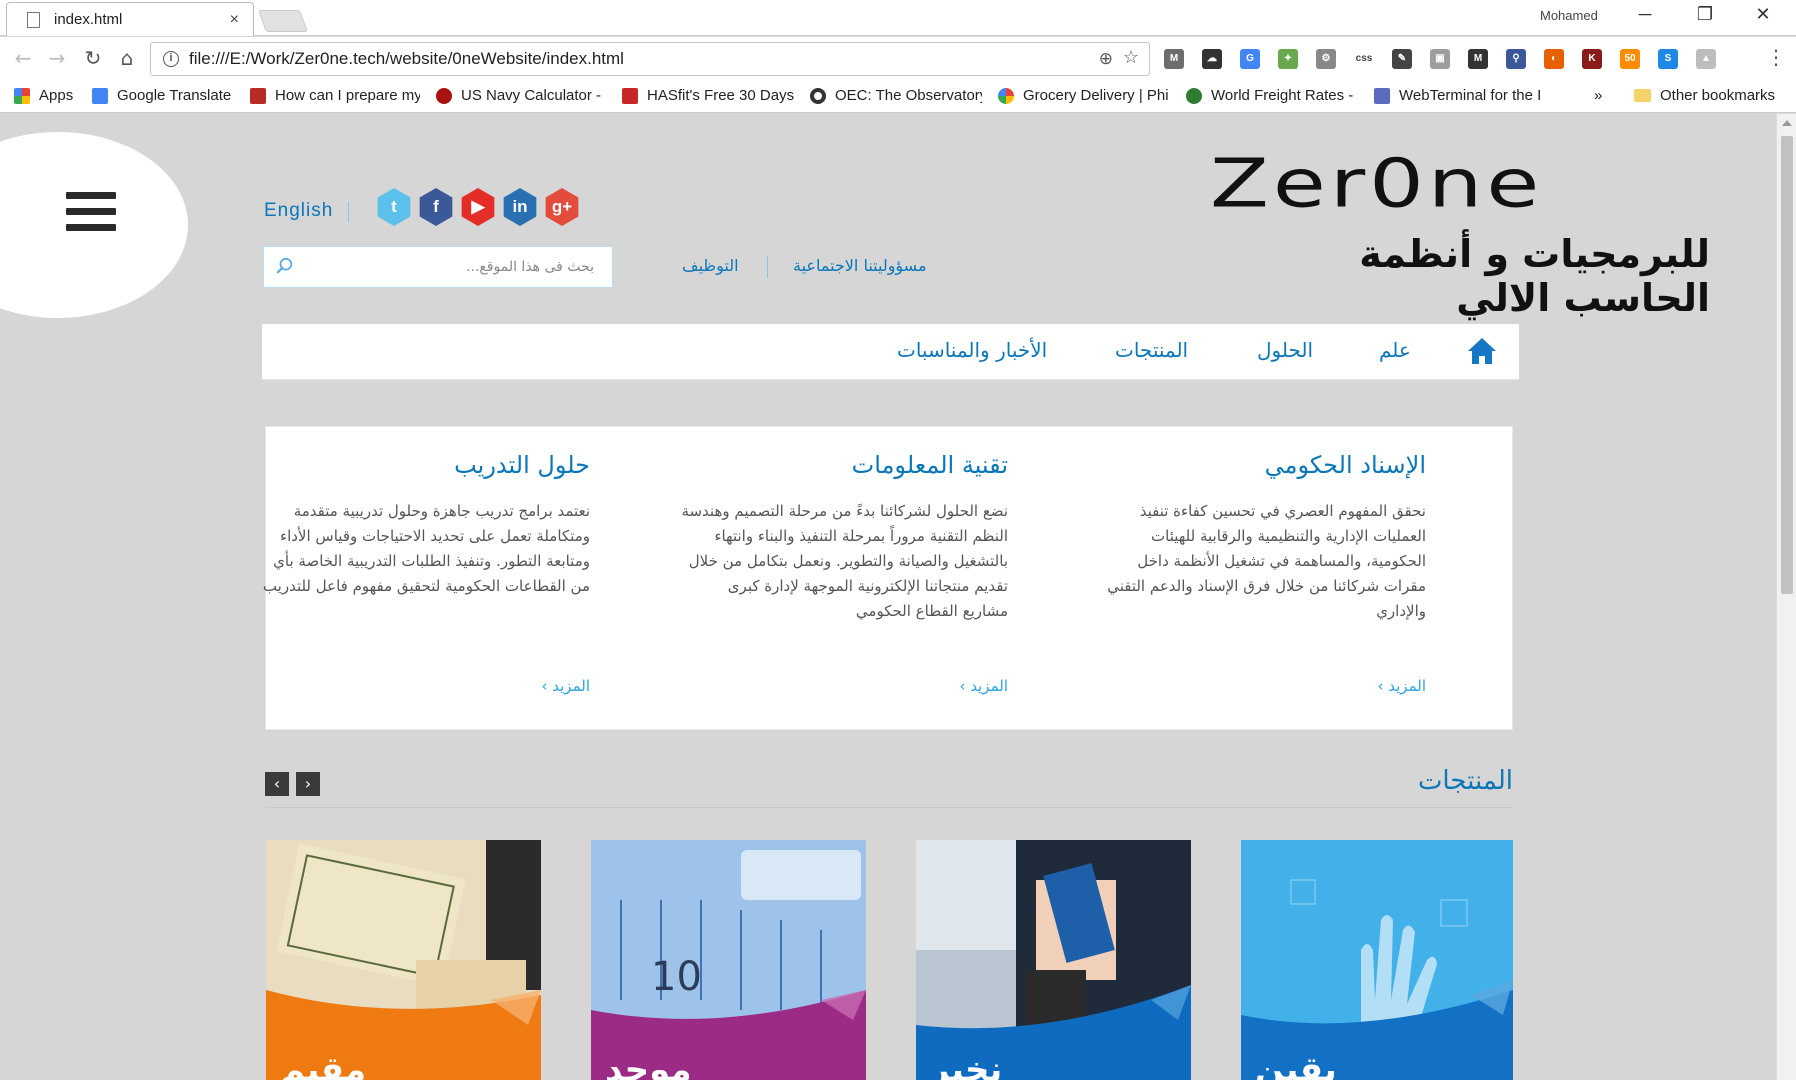 This screenshot has width=1796, height=1080. Describe the element at coordinates (1457, 95) in the screenshot. I see `bookmark-item: WebTerminal for the I` at that location.